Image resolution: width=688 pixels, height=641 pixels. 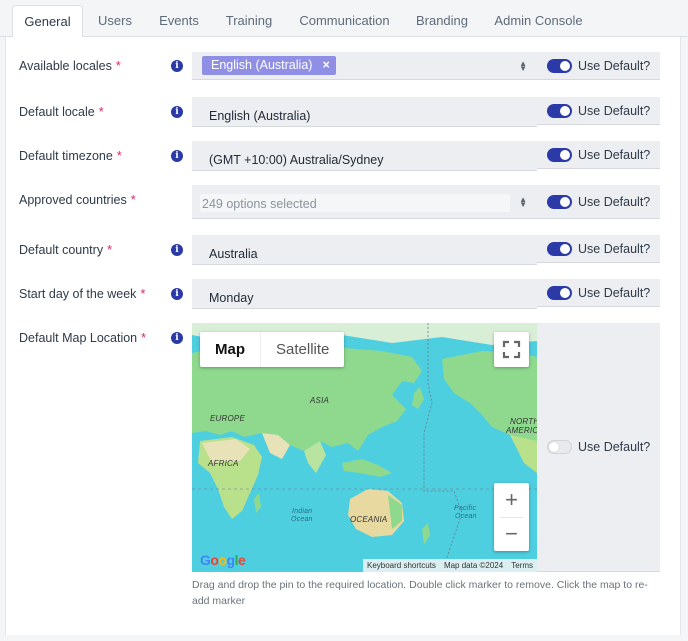 I want to click on default-locale-value: English (Australia), so click(x=260, y=116).